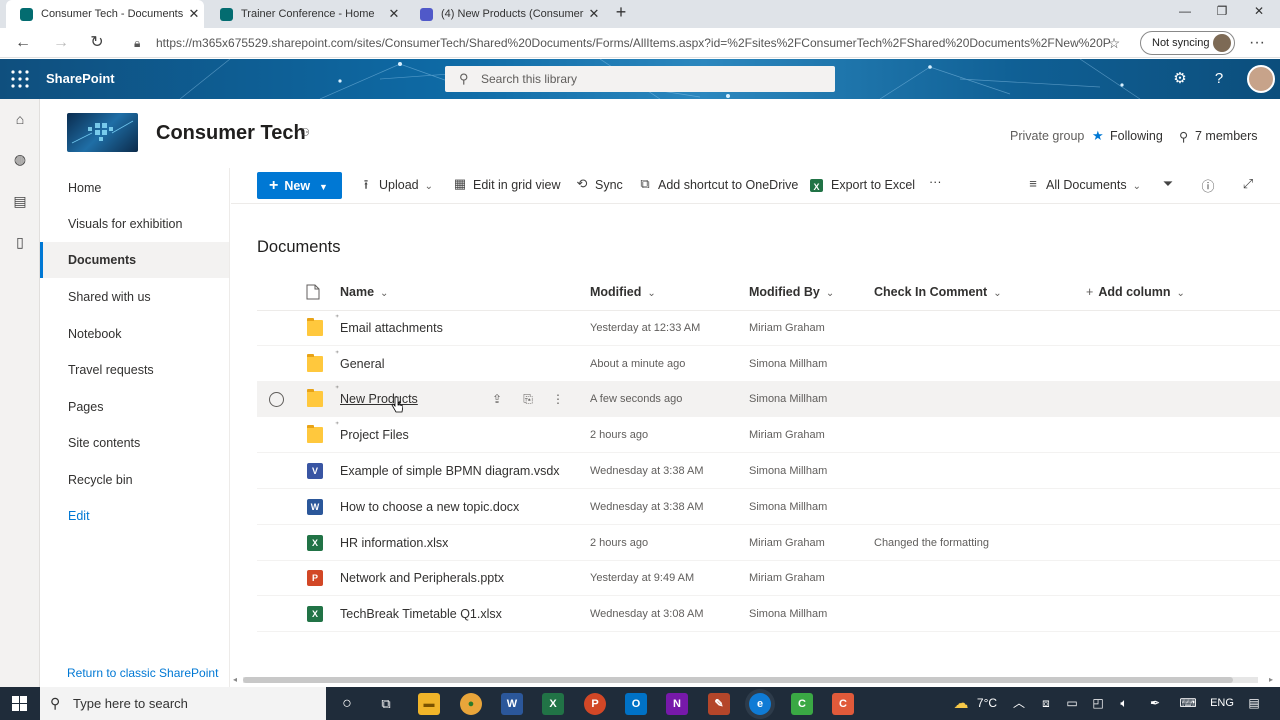 The image size is (1280, 720). What do you see at coordinates (528, 399) in the screenshot?
I see `copy-link-icon: ⎘` at bounding box center [528, 399].